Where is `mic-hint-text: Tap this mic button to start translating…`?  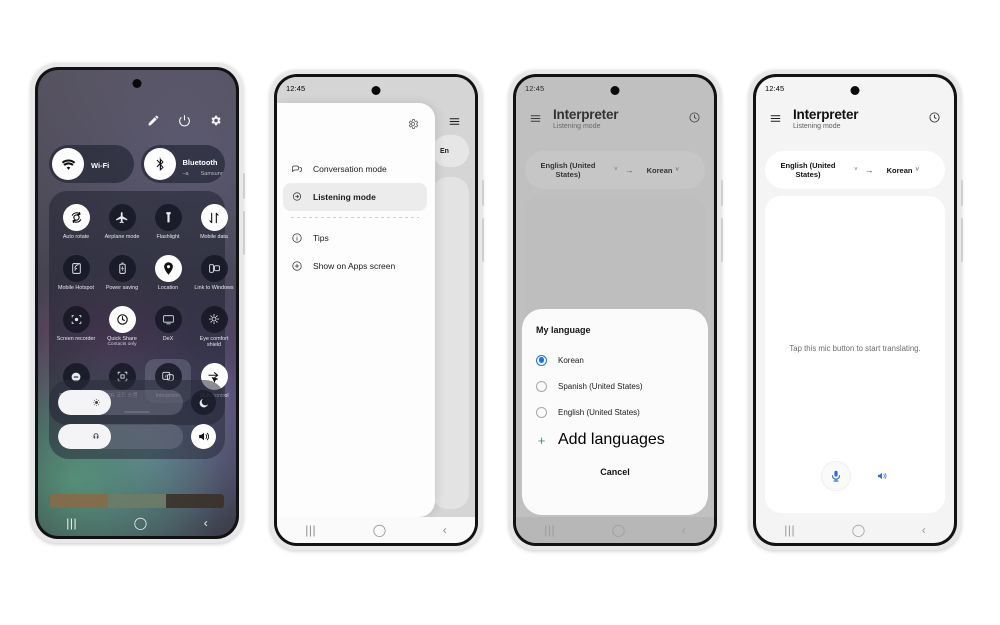
mic-hint-text: Tap this mic button to start translating… is located at coordinates (855, 348).